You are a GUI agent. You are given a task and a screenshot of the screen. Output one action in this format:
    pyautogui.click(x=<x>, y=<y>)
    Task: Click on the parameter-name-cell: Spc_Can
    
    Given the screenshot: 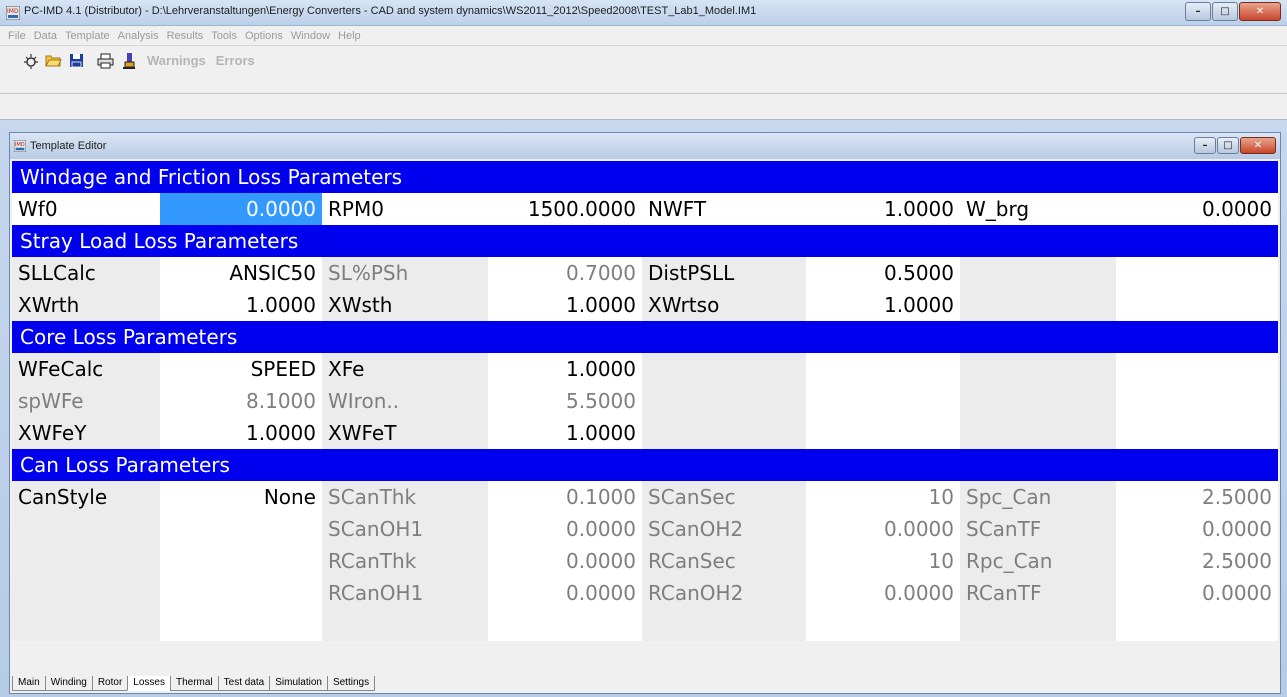 What is the action you would take?
    pyautogui.click(x=1038, y=497)
    